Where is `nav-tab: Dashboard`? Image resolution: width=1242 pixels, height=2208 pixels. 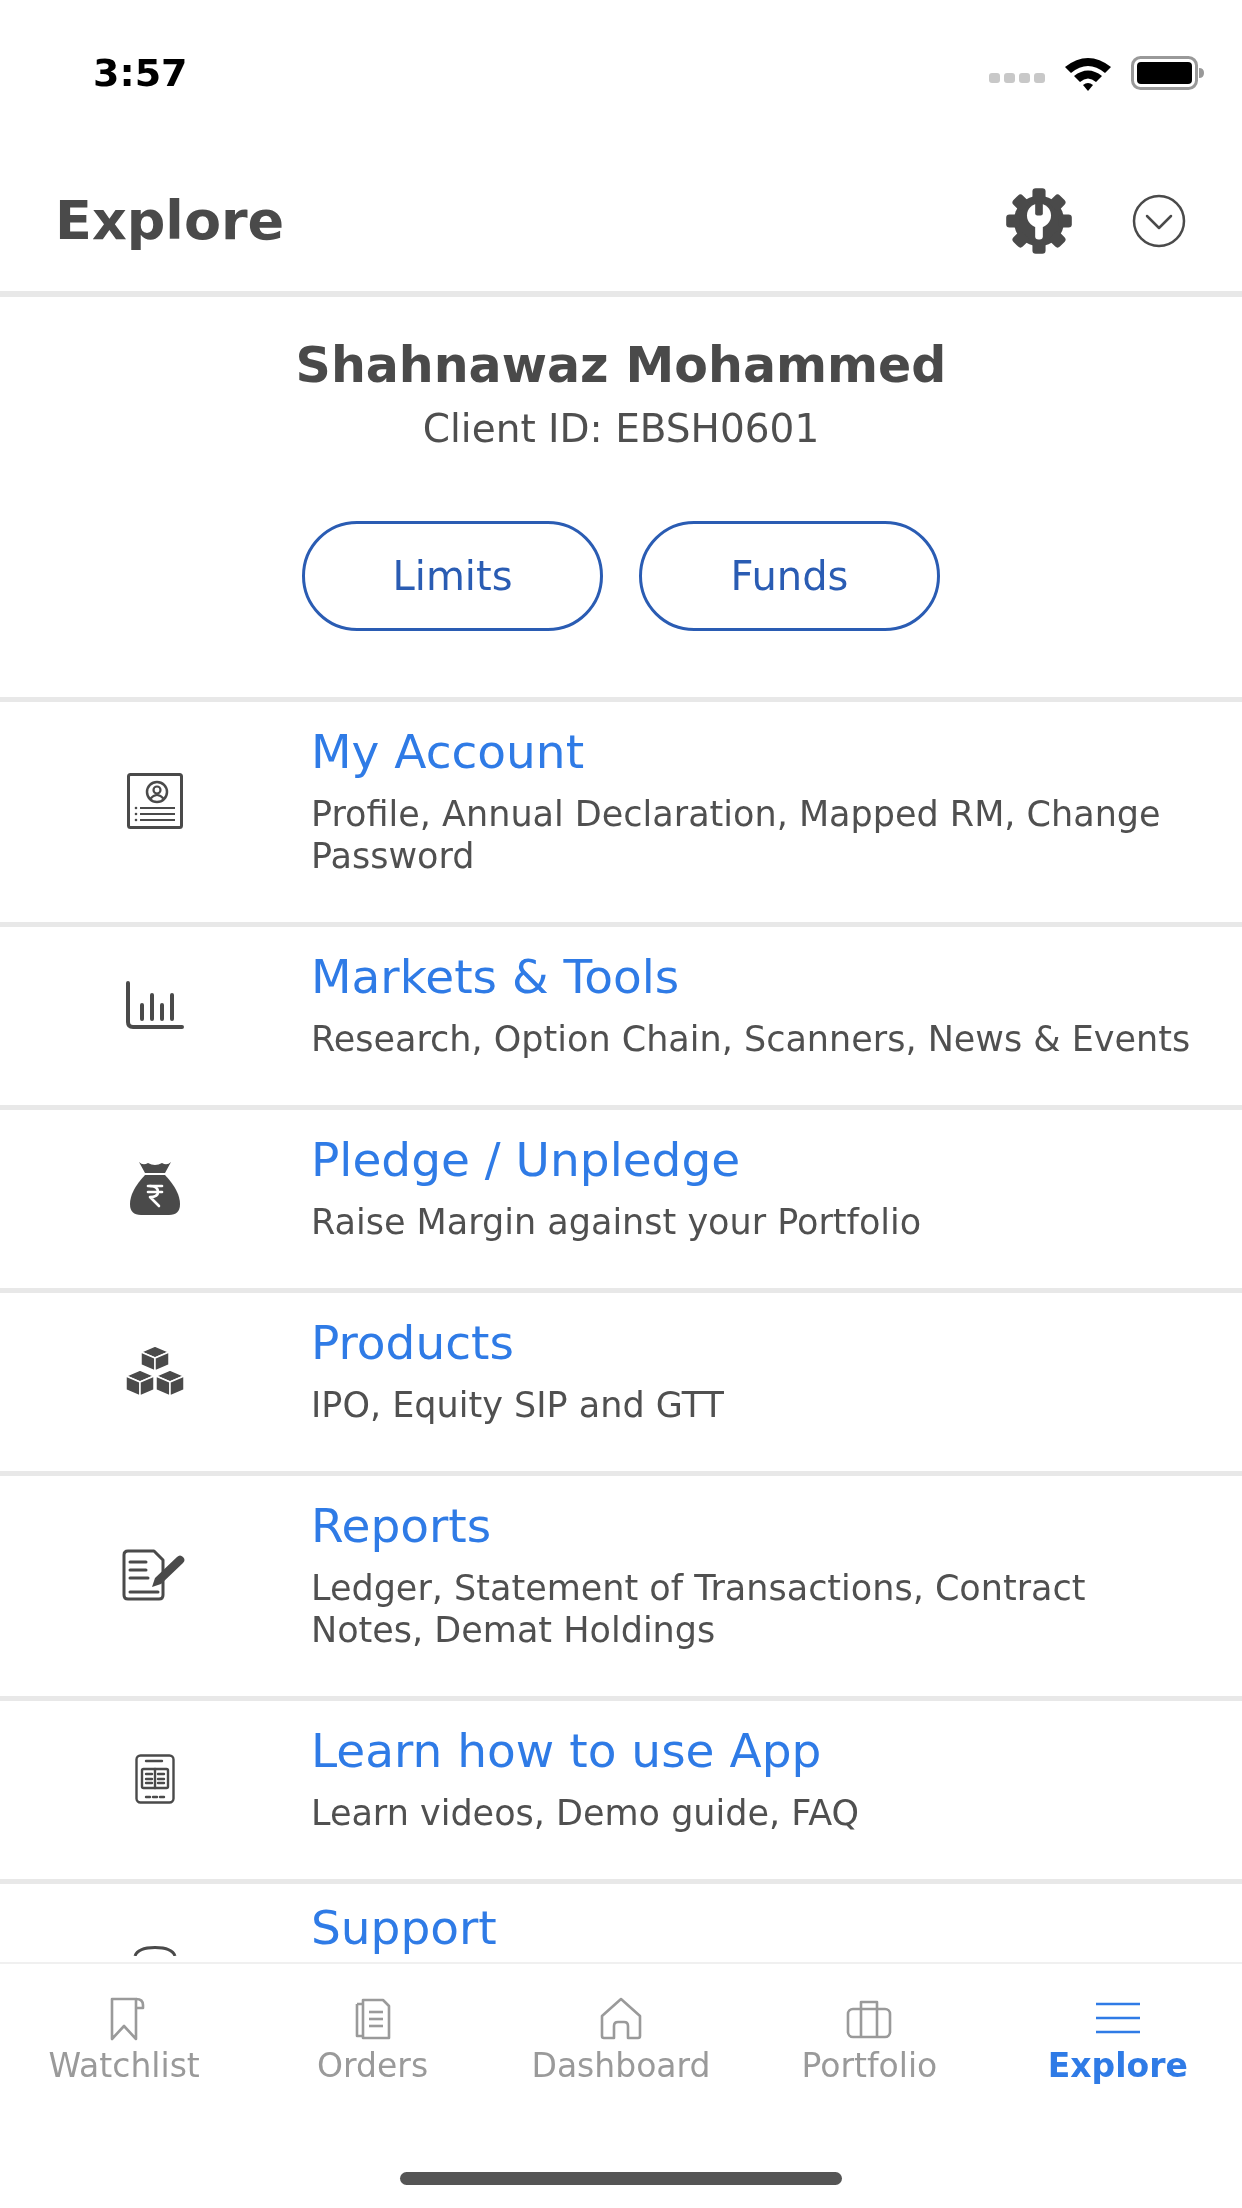
nav-tab: Dashboard is located at coordinates (621, 2040).